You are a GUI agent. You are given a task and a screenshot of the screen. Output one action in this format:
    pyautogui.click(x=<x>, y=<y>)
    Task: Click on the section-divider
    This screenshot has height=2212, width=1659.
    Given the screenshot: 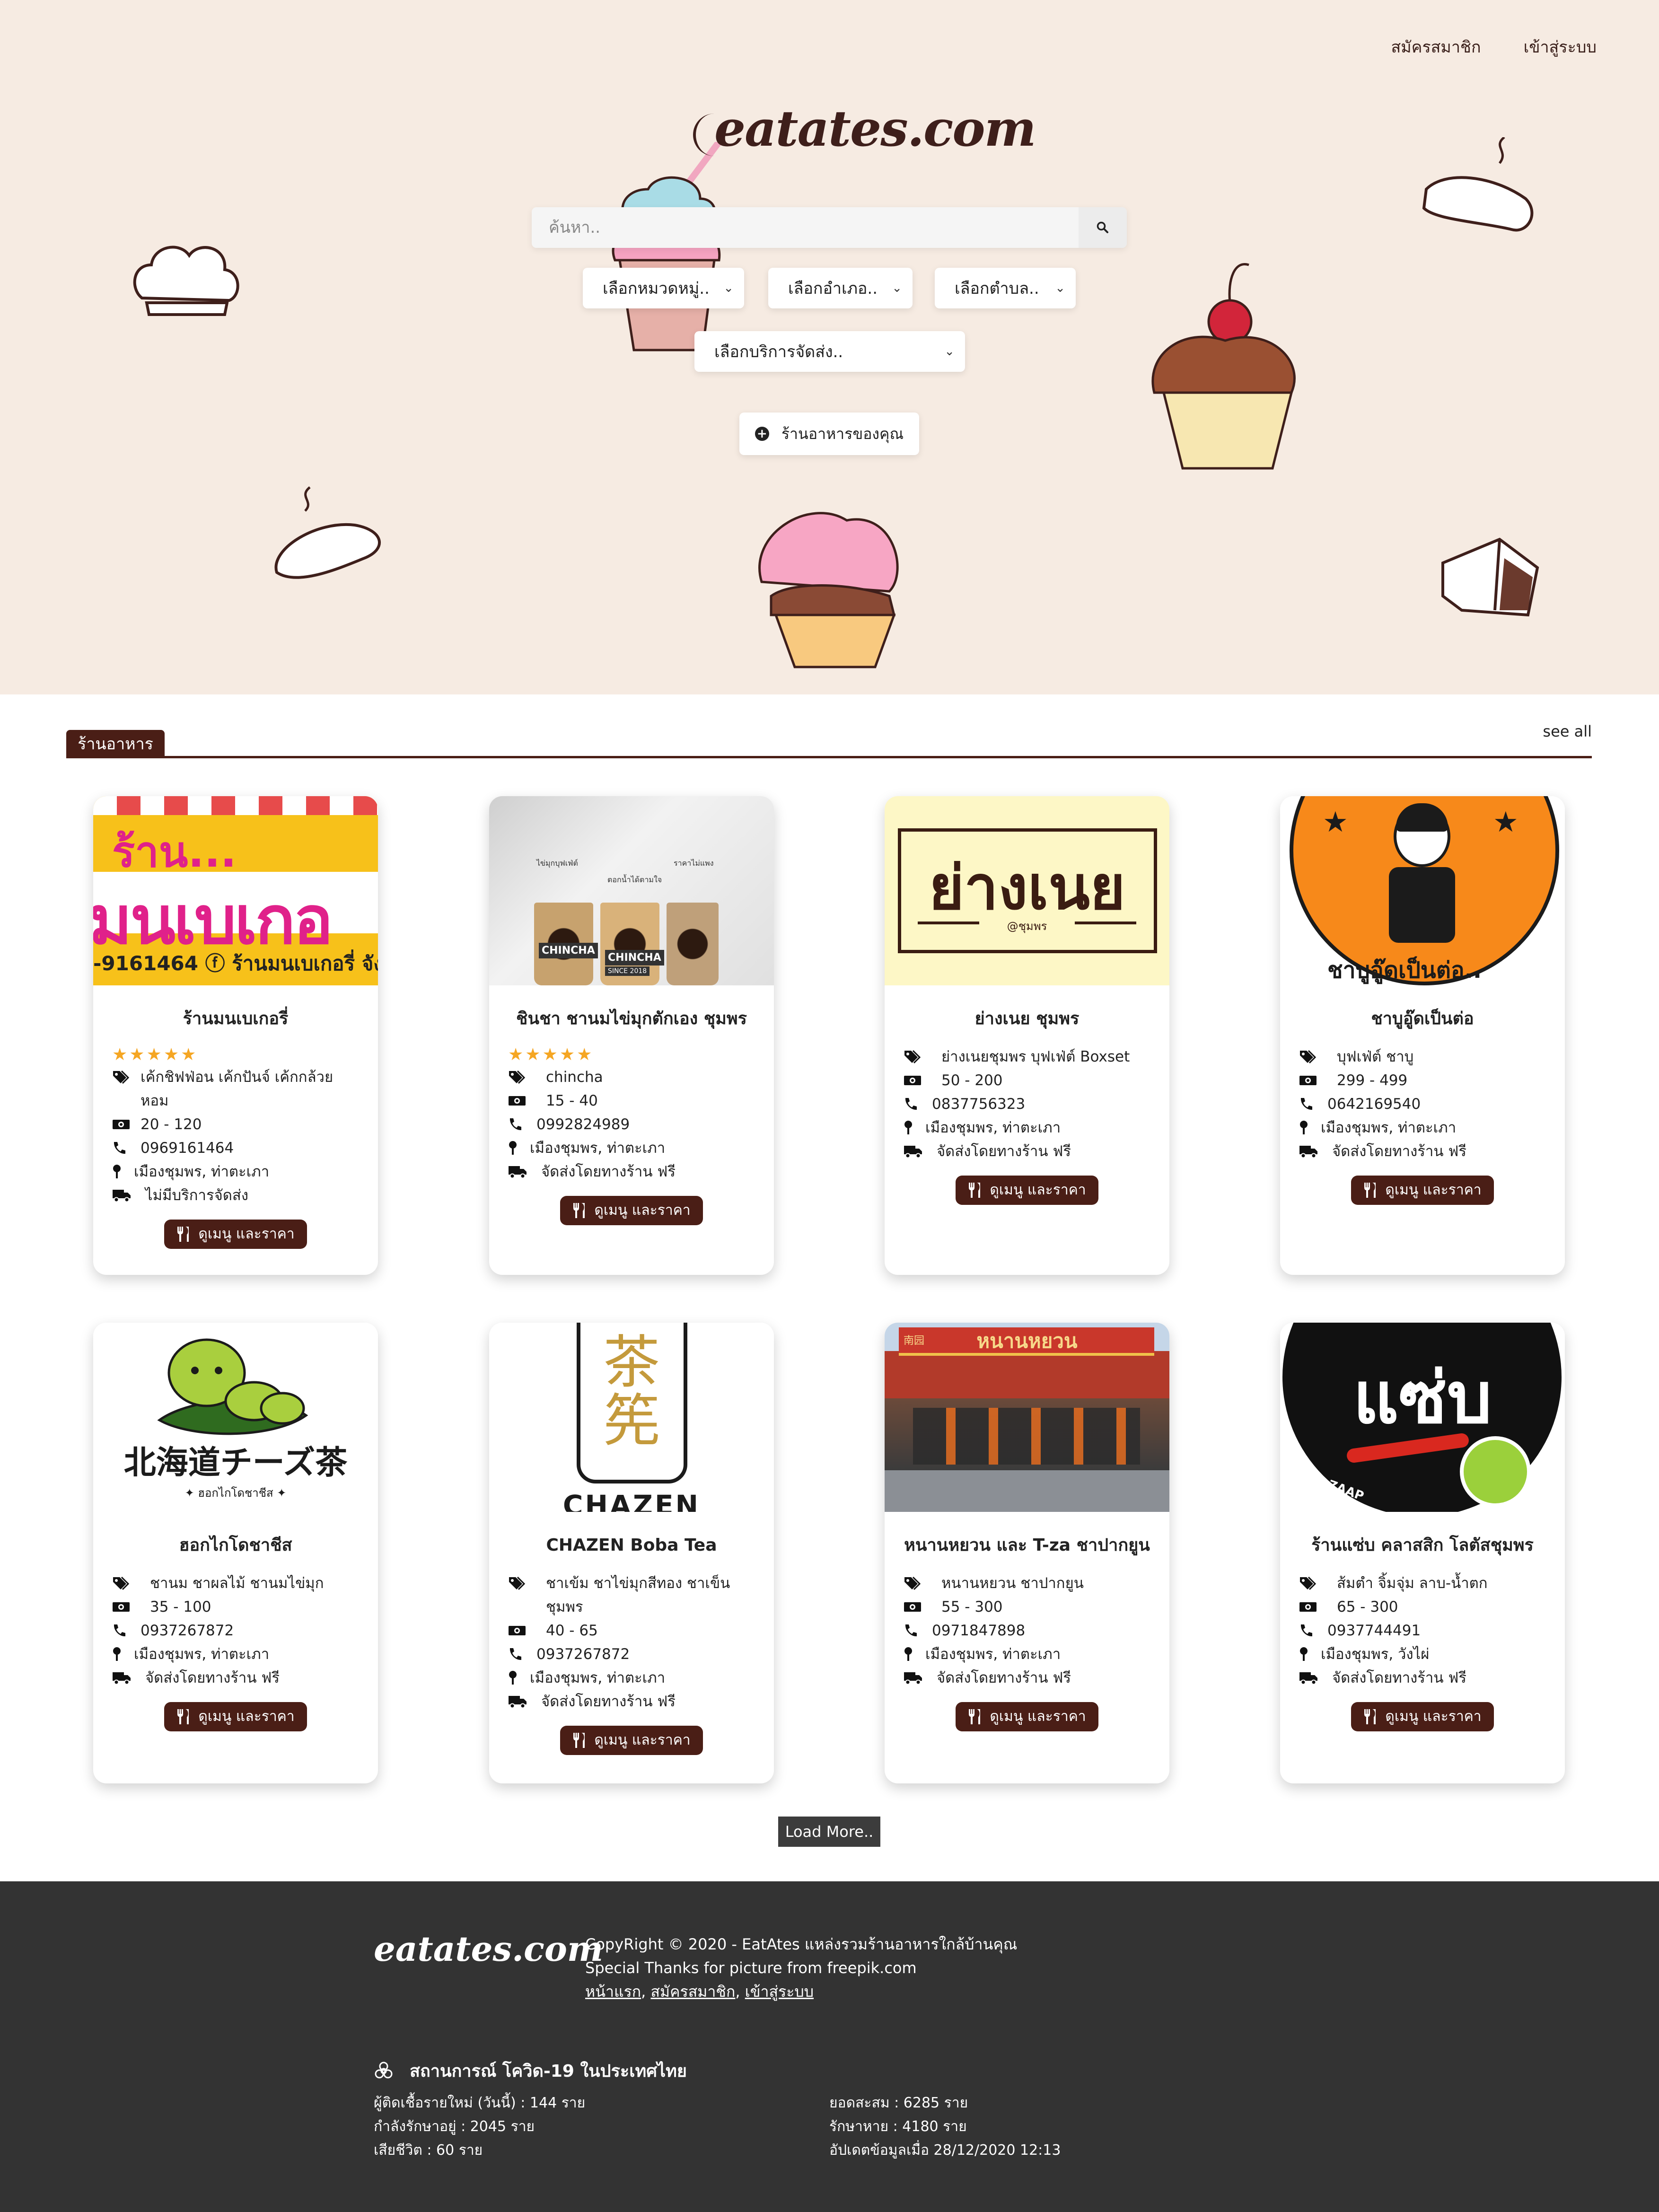 What is the action you would take?
    pyautogui.click(x=829, y=757)
    